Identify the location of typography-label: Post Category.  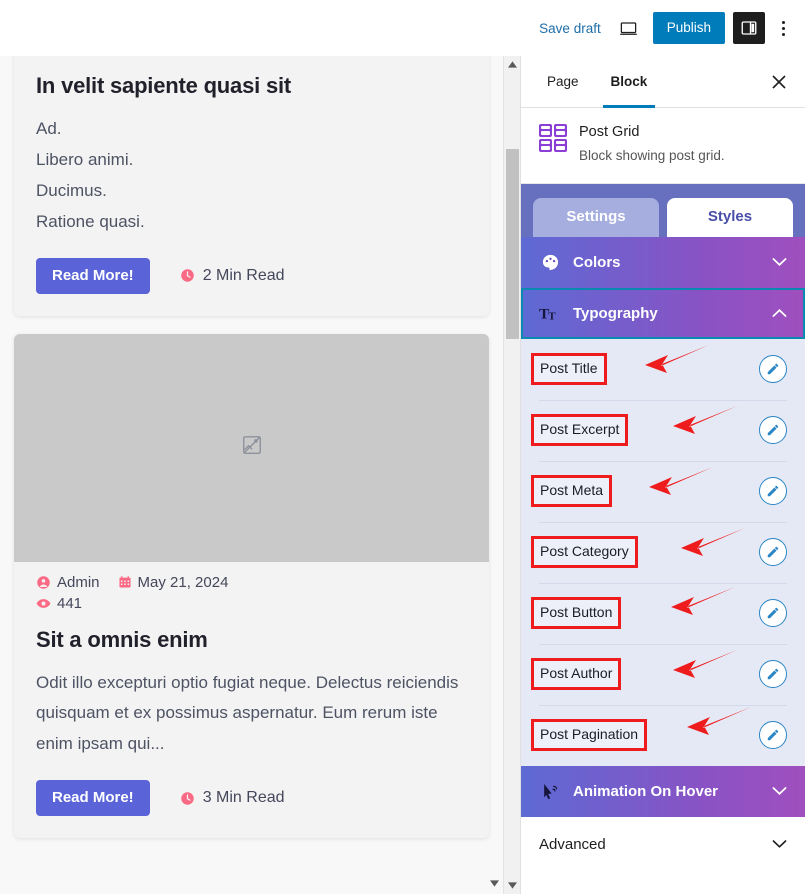
(584, 552).